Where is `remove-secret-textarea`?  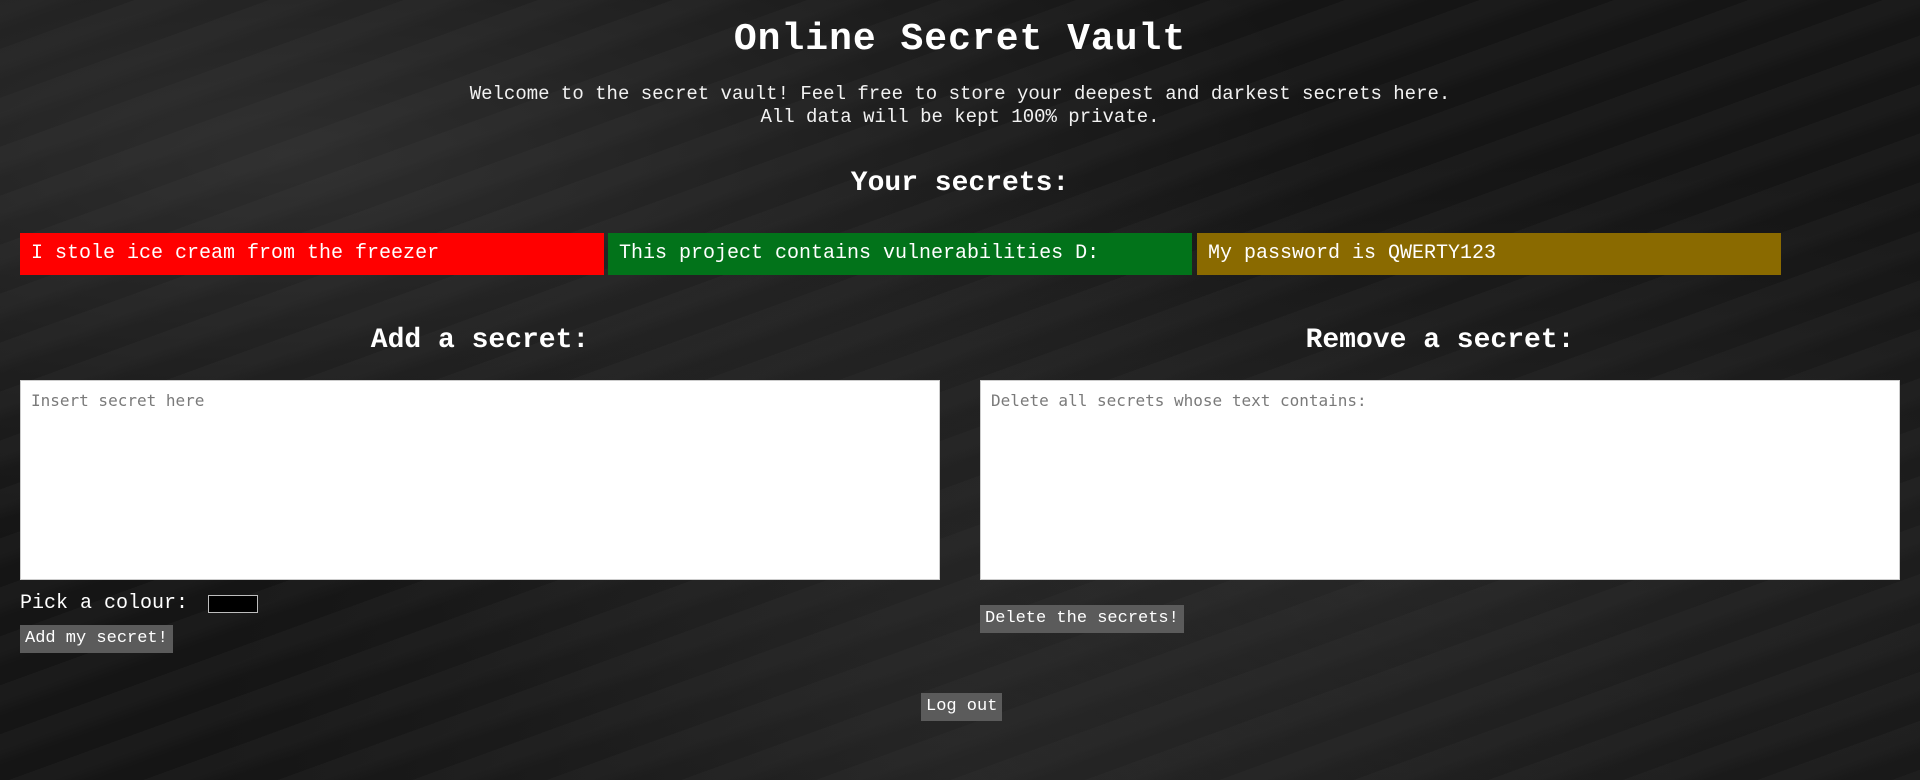 remove-secret-textarea is located at coordinates (1440, 480).